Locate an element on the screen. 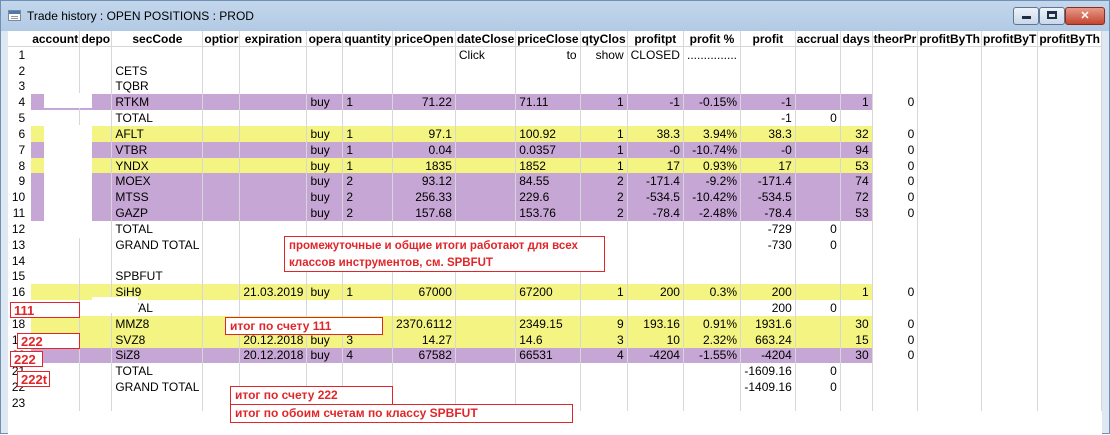 This screenshot has height=435, width=1110. table-cell: 0.91% is located at coordinates (712, 323).